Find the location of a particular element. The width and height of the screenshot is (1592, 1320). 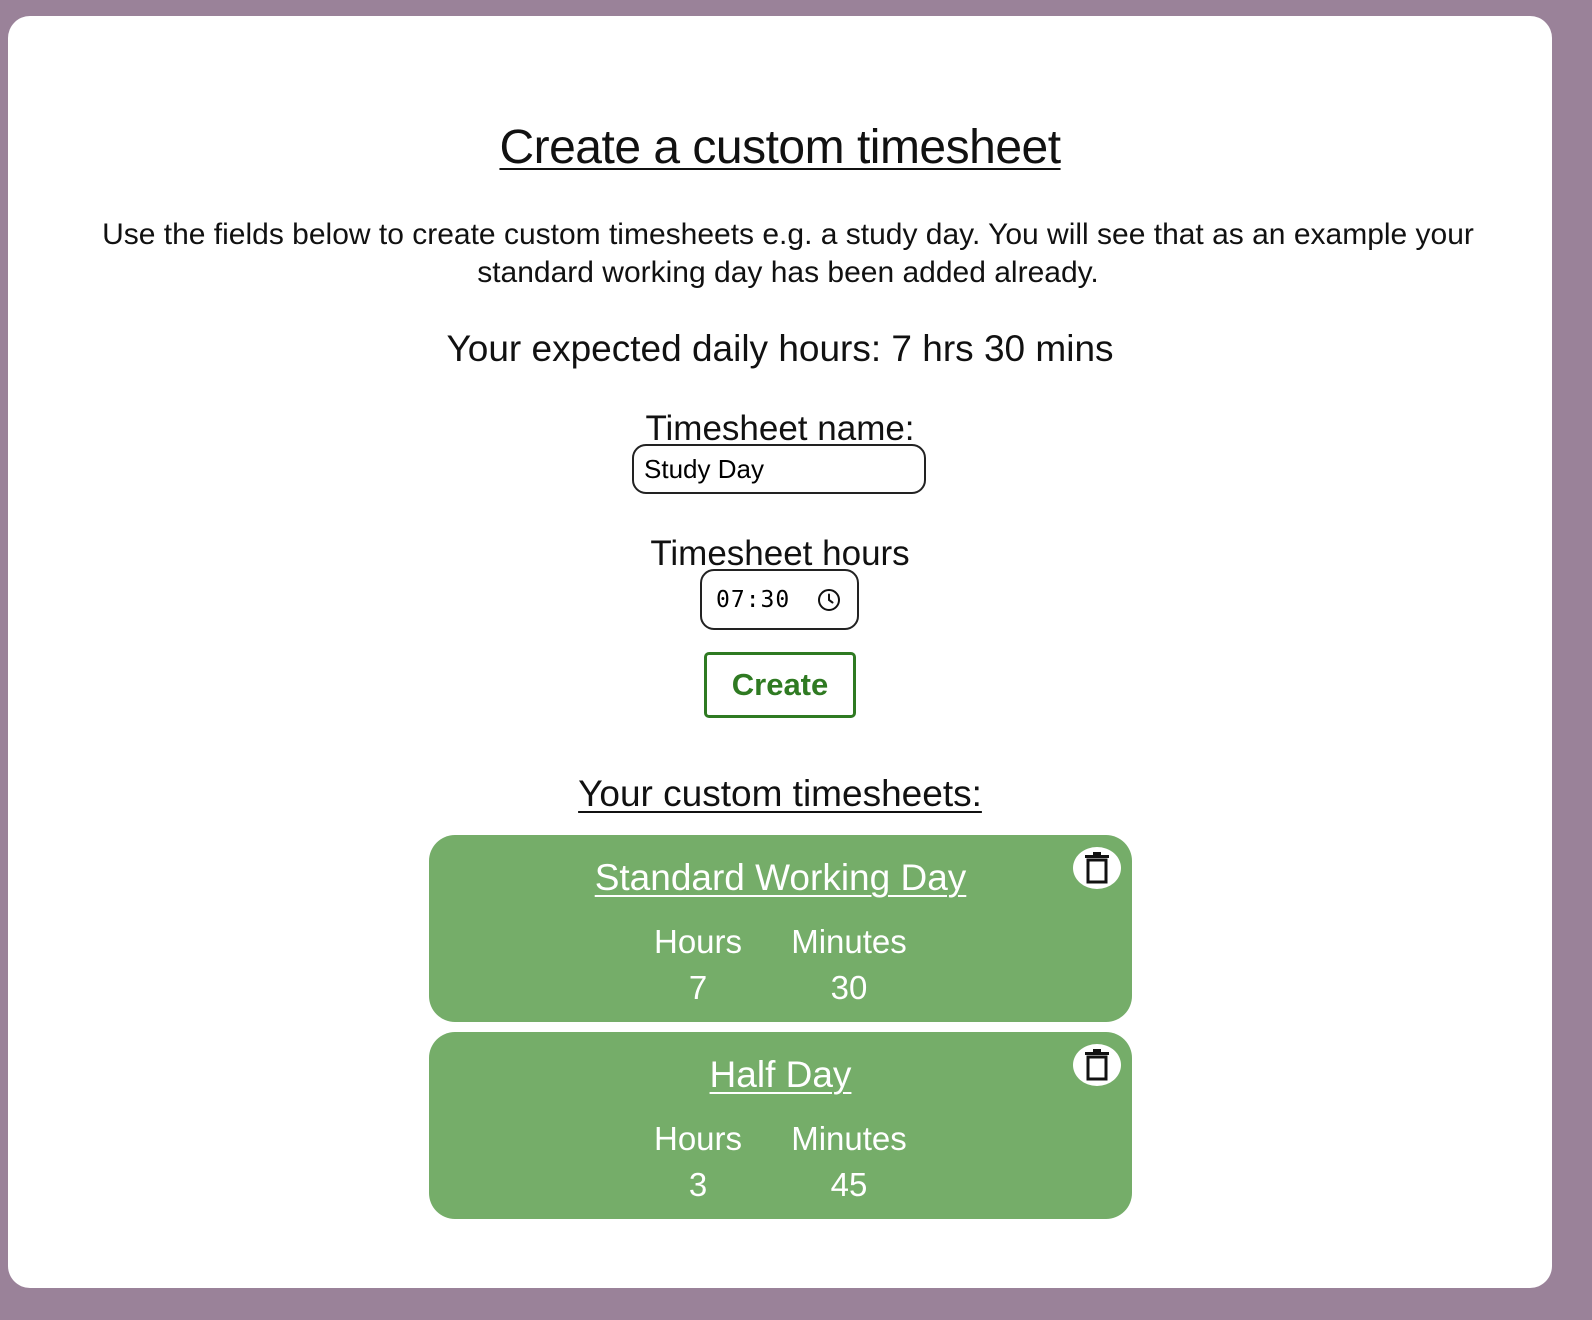

timesheet-hours-value: 07:30 is located at coordinates (753, 599).